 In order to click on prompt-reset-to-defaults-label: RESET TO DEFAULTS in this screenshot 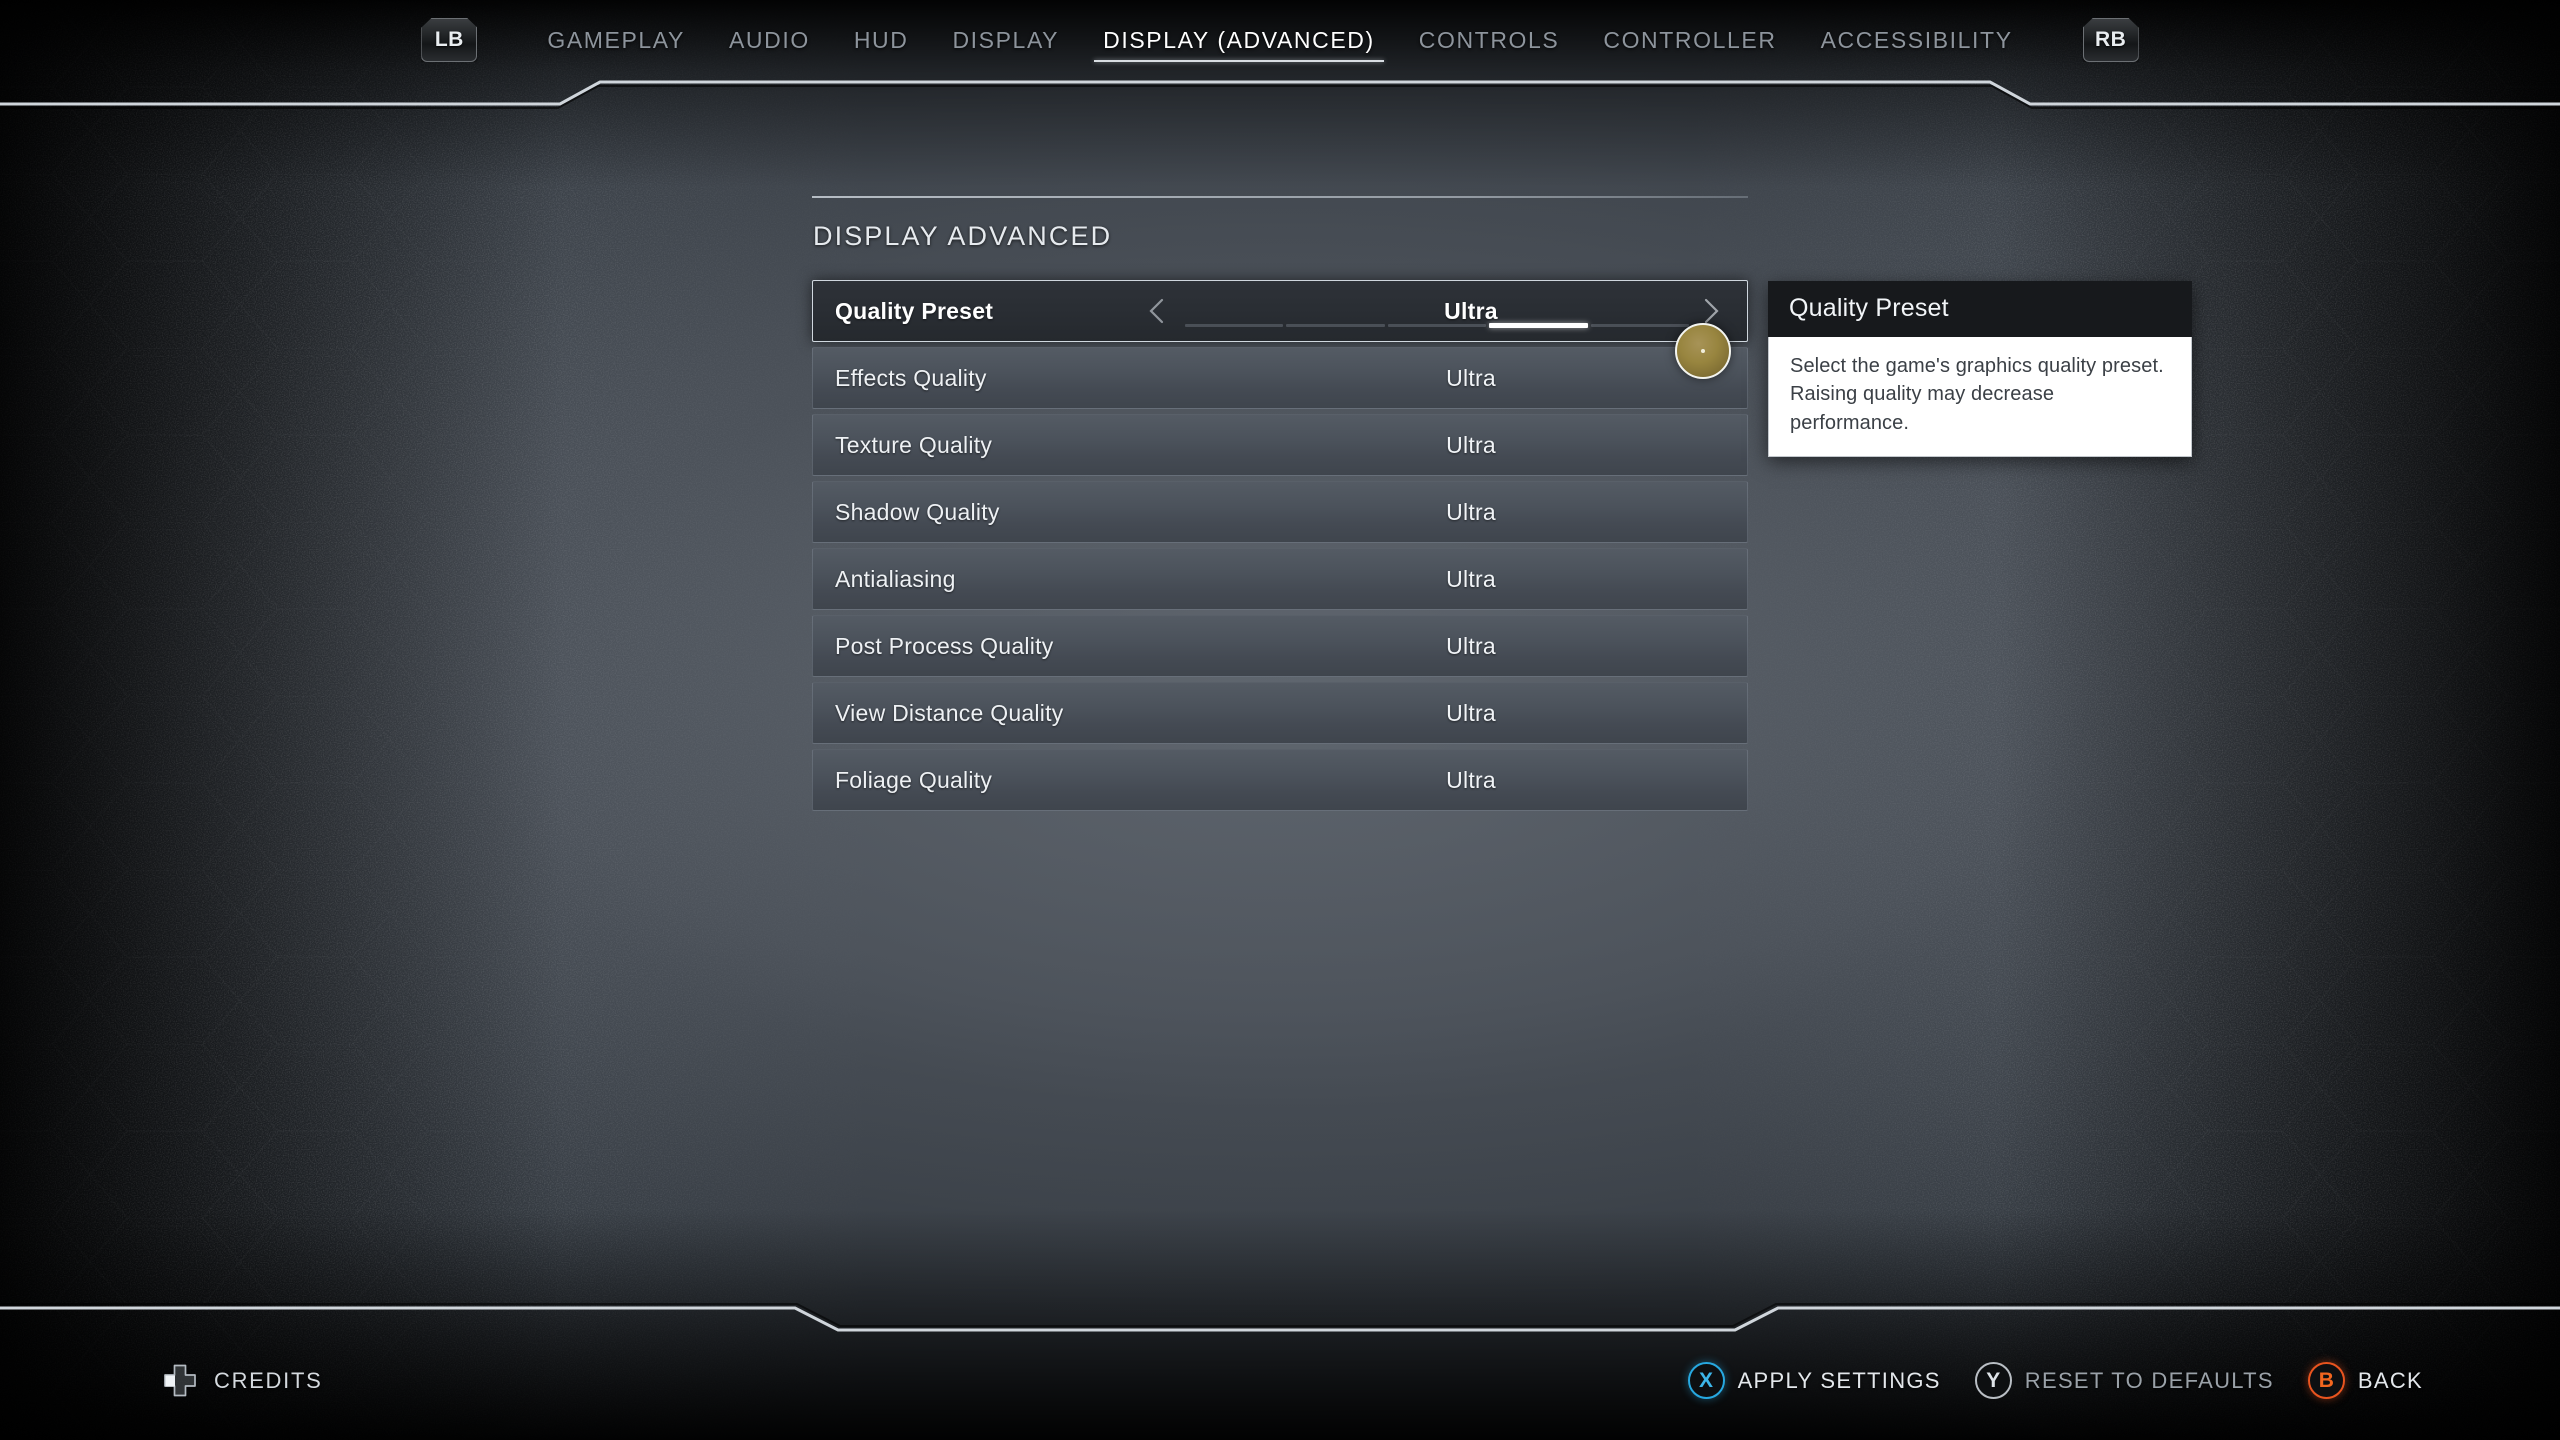, I will do `click(2149, 1380)`.